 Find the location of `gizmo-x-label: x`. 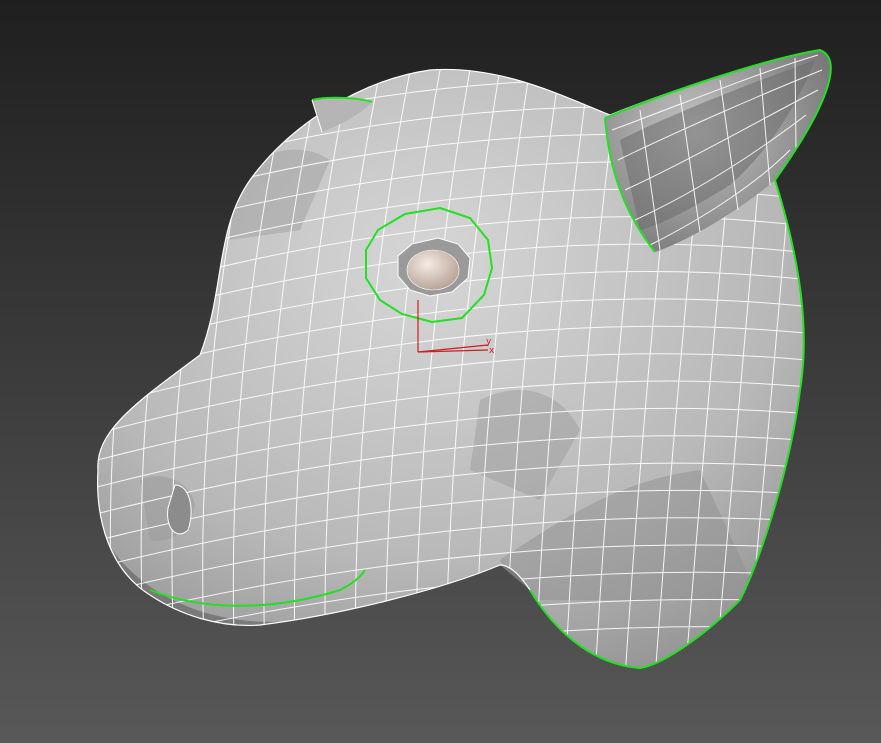

gizmo-x-label: x is located at coordinates (492, 351).